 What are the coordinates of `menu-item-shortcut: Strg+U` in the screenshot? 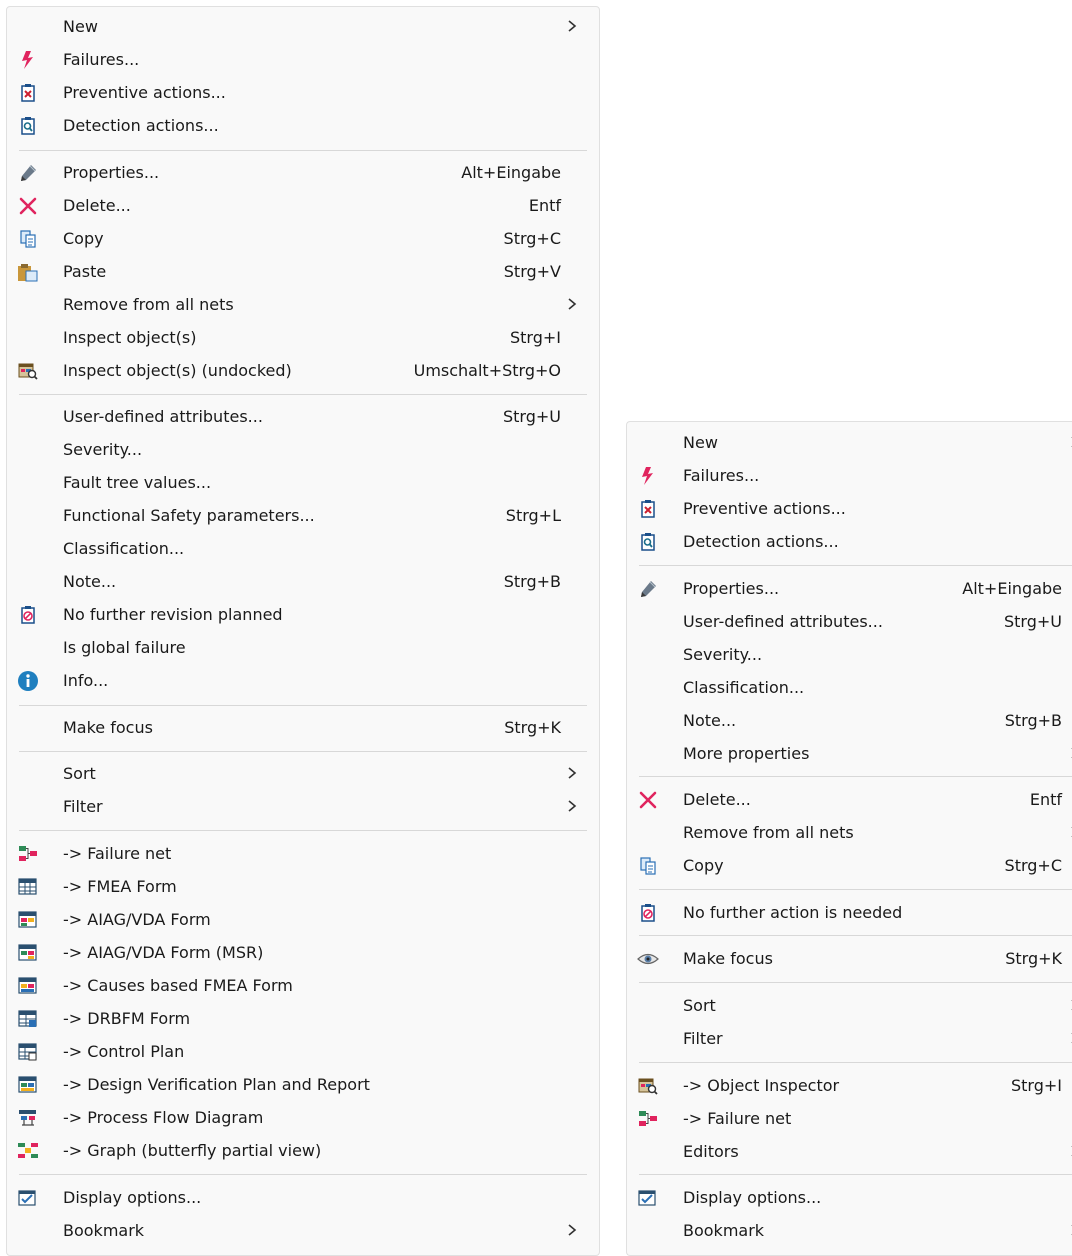 It's located at (532, 416).